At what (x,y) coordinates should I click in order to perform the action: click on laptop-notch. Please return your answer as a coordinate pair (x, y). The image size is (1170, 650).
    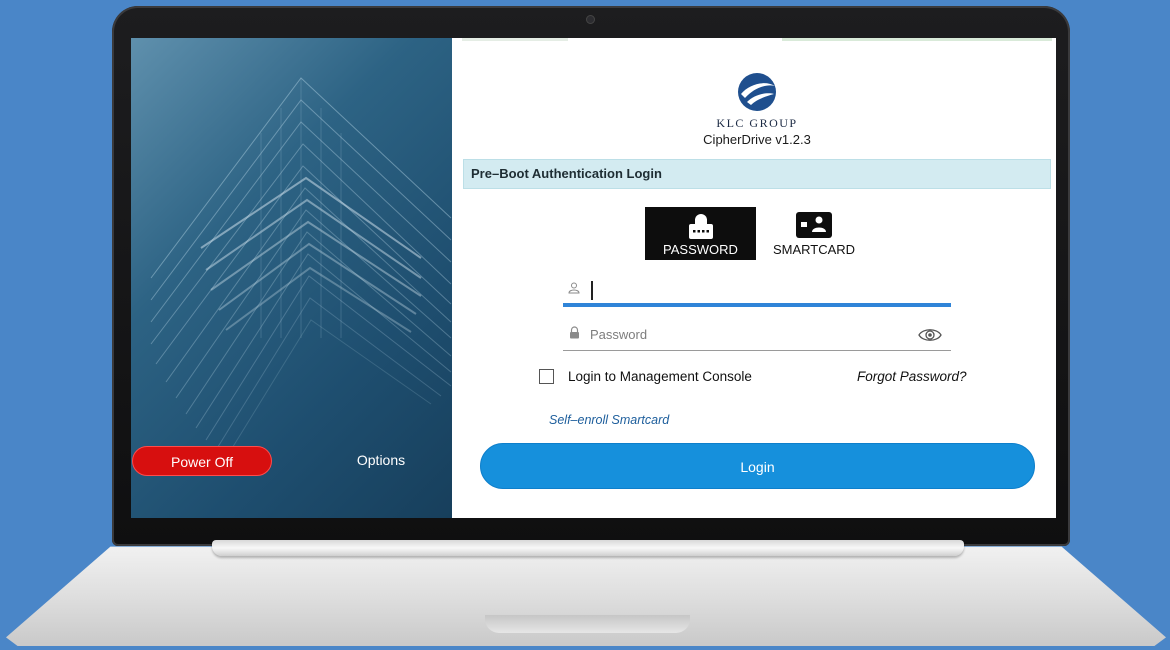
    Looking at the image, I should click on (587, 624).